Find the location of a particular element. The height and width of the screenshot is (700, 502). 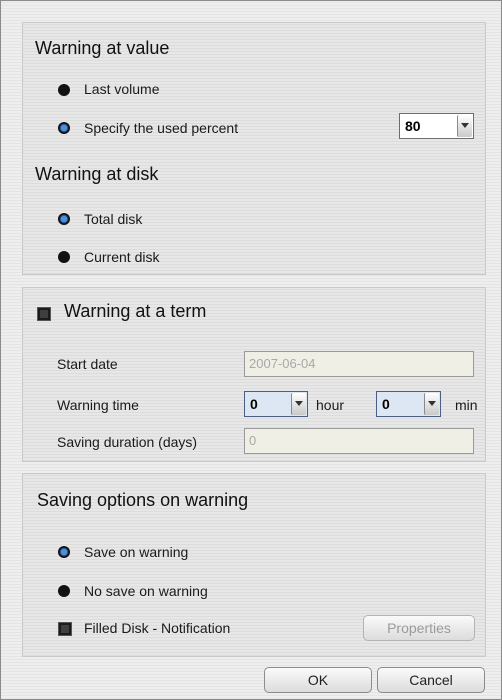

ok-button: OK is located at coordinates (318, 680).